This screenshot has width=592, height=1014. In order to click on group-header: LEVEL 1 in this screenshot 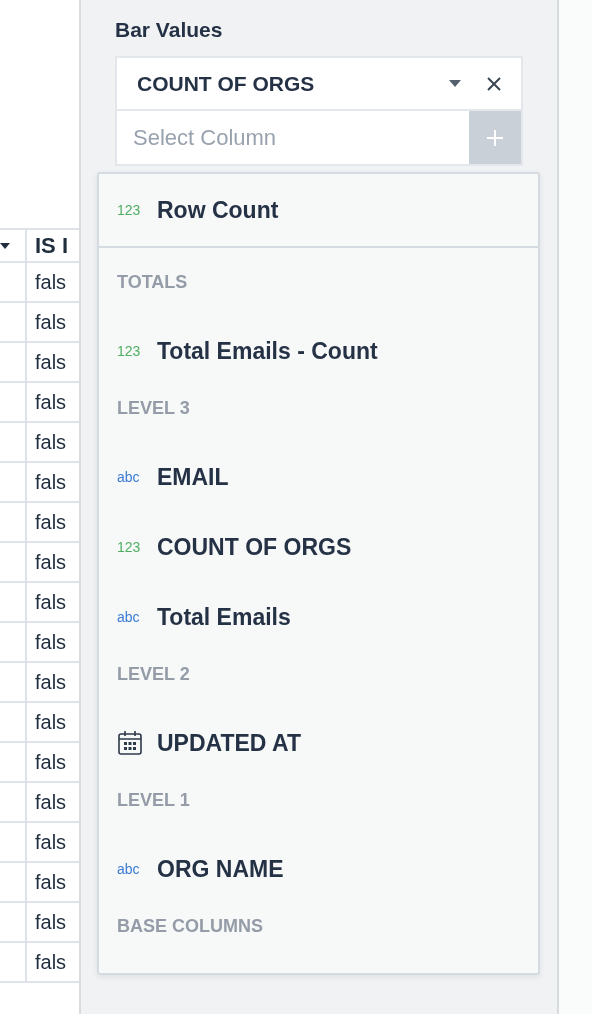, I will do `click(153, 800)`.